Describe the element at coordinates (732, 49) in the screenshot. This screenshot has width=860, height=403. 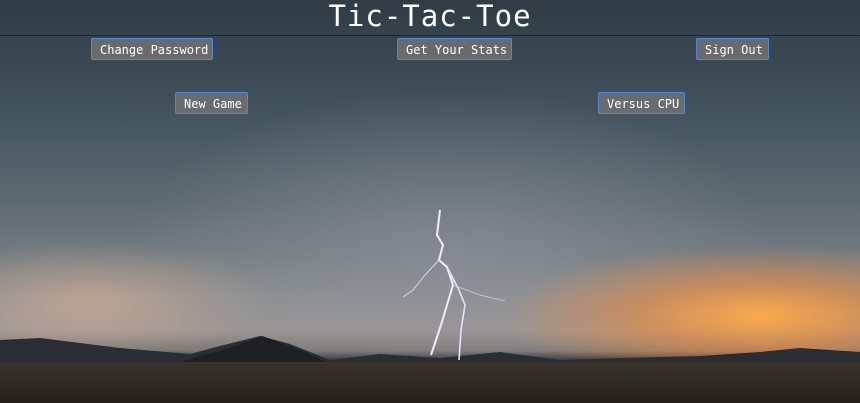
I see `sign-out-button: Sign Out` at that location.